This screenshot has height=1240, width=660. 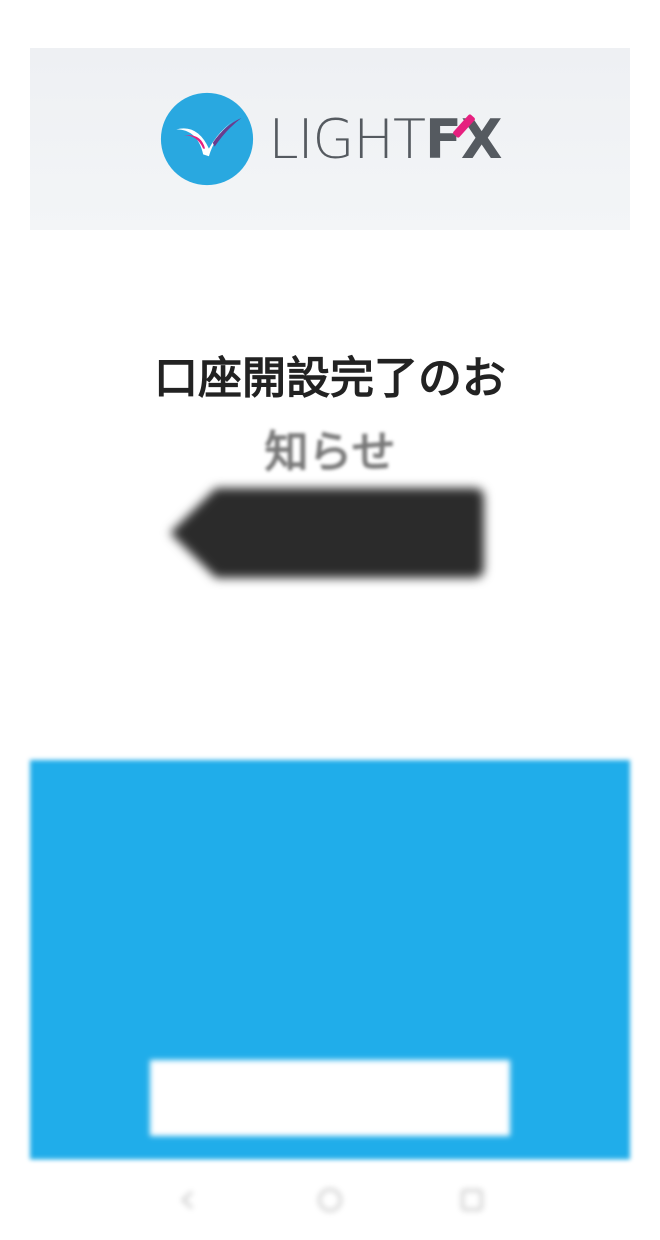 I want to click on notice-tag-shape, so click(x=327, y=533).